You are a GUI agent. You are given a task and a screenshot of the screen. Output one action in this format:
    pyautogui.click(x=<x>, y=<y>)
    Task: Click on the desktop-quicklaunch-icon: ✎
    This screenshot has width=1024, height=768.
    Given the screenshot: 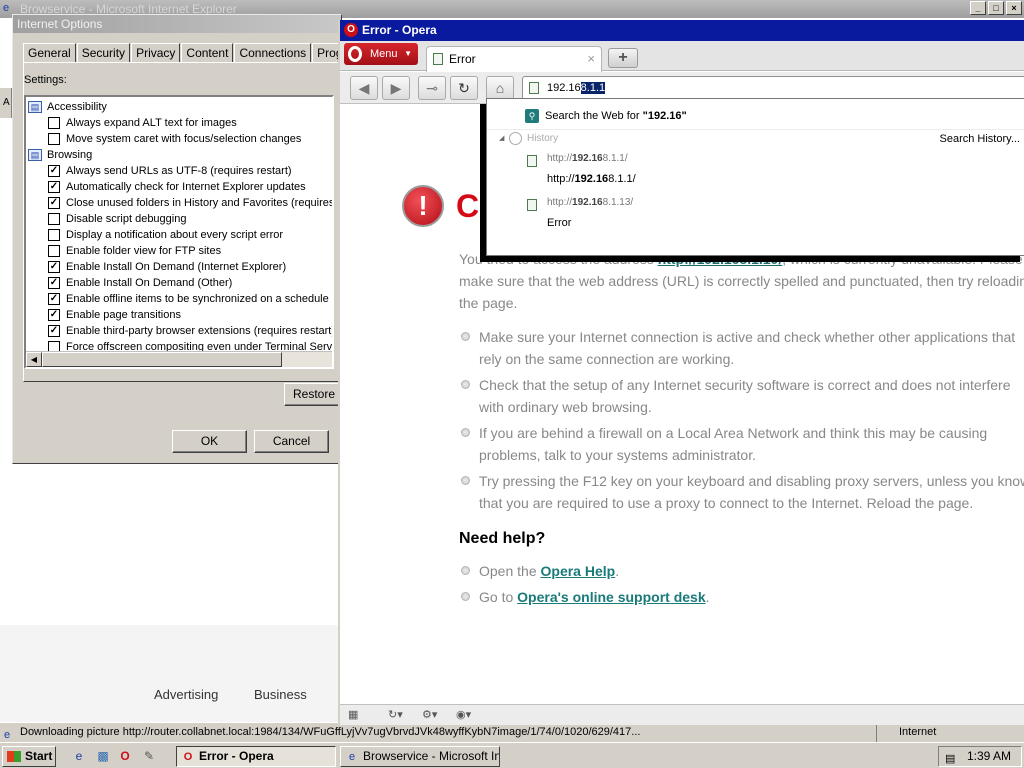 What is the action you would take?
    pyautogui.click(x=149, y=757)
    